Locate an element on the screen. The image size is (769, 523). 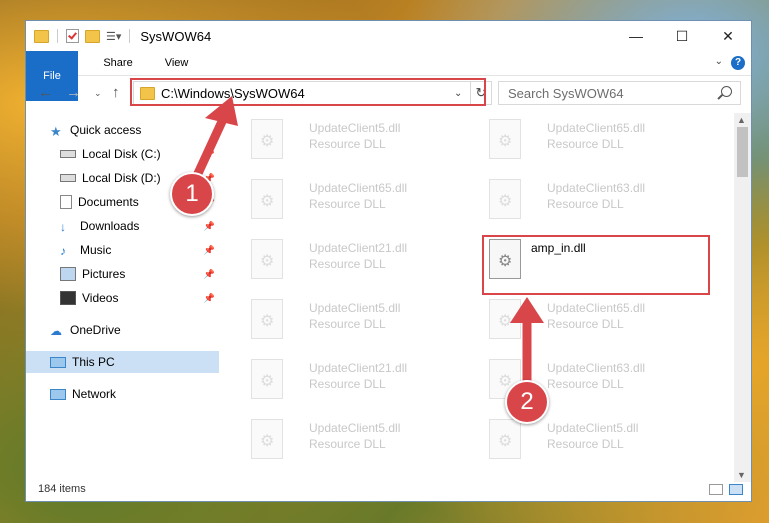
sidebar-item-music: ♪ Music 📌 is located at coordinates (122, 250).